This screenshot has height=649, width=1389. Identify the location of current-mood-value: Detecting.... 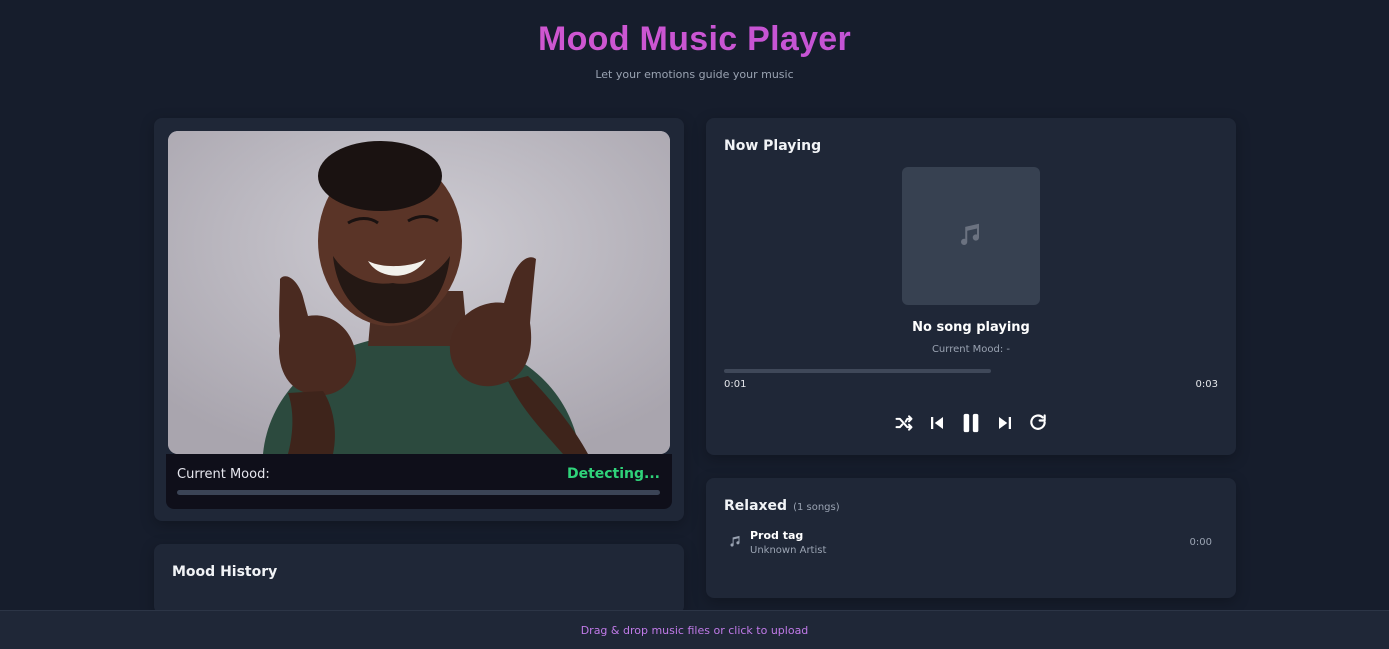
(613, 474).